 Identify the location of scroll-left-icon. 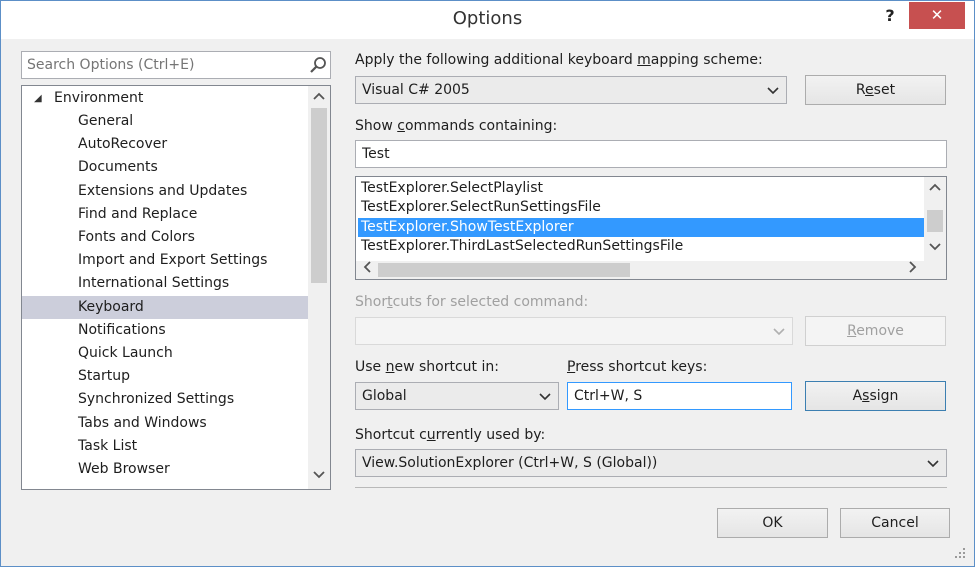
(367, 270).